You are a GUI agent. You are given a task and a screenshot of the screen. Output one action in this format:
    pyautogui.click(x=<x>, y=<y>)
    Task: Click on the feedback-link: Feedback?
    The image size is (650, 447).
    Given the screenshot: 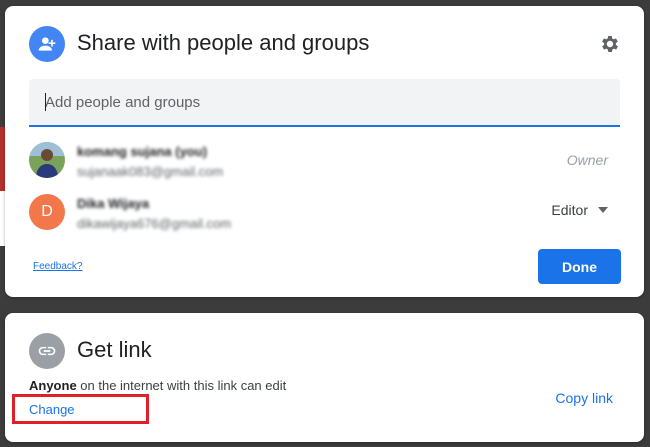 What is the action you would take?
    pyautogui.click(x=57, y=266)
    